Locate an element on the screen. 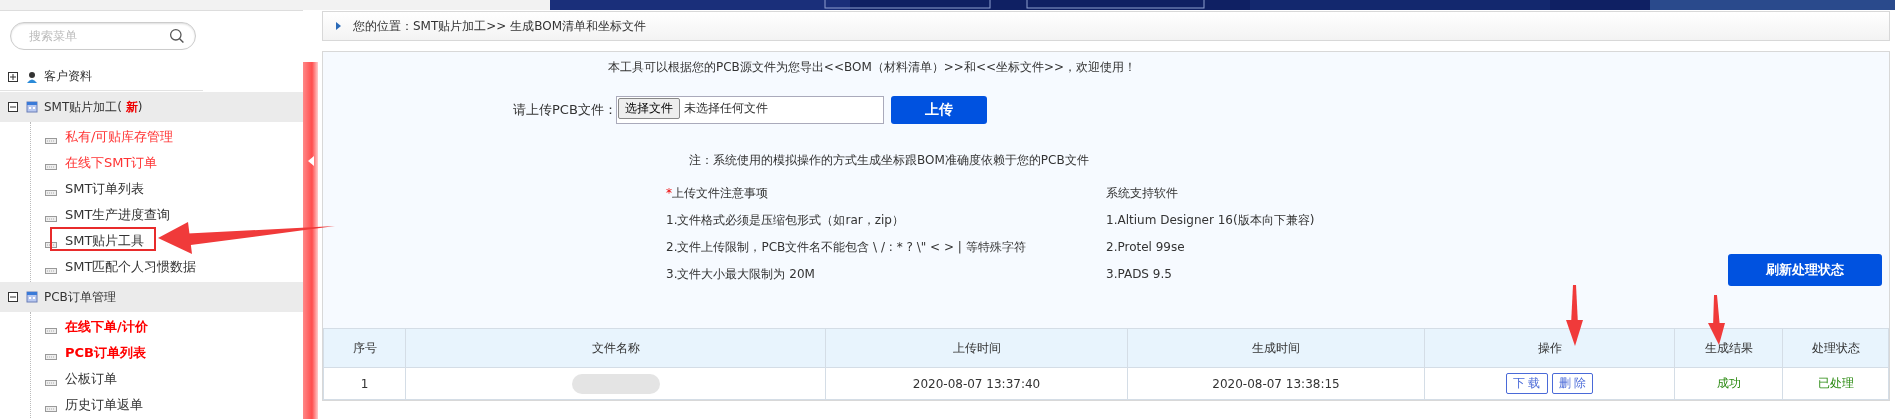 Image resolution: width=1895 pixels, height=419 pixels. note-item: 3.文件大小最大限制为 20M is located at coordinates (741, 274).